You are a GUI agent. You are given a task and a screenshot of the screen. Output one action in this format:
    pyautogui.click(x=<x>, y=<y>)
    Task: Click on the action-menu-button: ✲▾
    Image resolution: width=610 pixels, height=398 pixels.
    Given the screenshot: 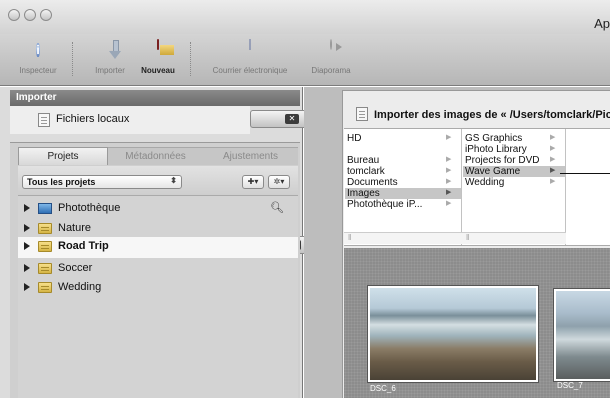 What is the action you would take?
    pyautogui.click(x=279, y=182)
    